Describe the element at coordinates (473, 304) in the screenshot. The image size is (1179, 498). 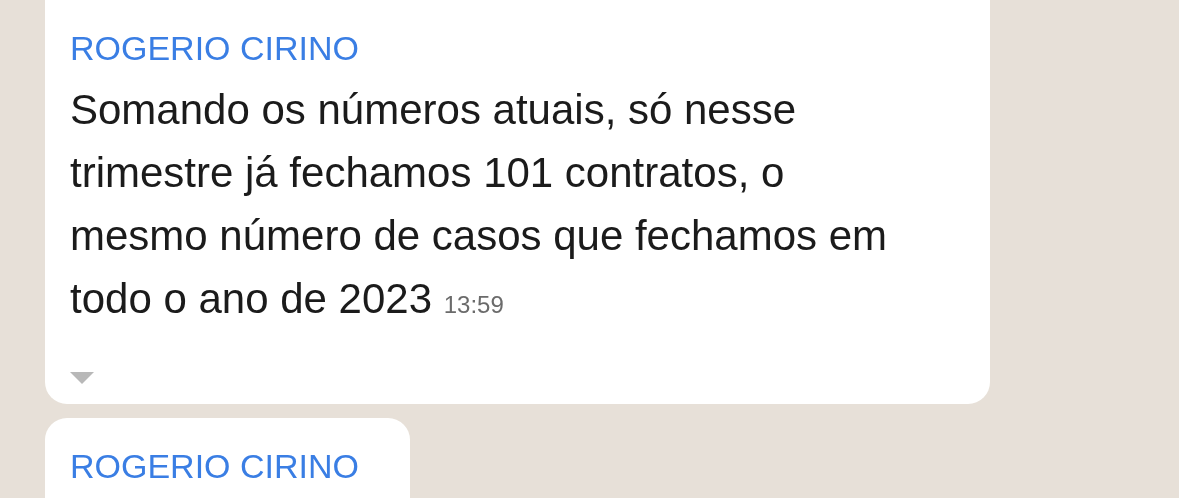
I see `message-time: 13:59` at that location.